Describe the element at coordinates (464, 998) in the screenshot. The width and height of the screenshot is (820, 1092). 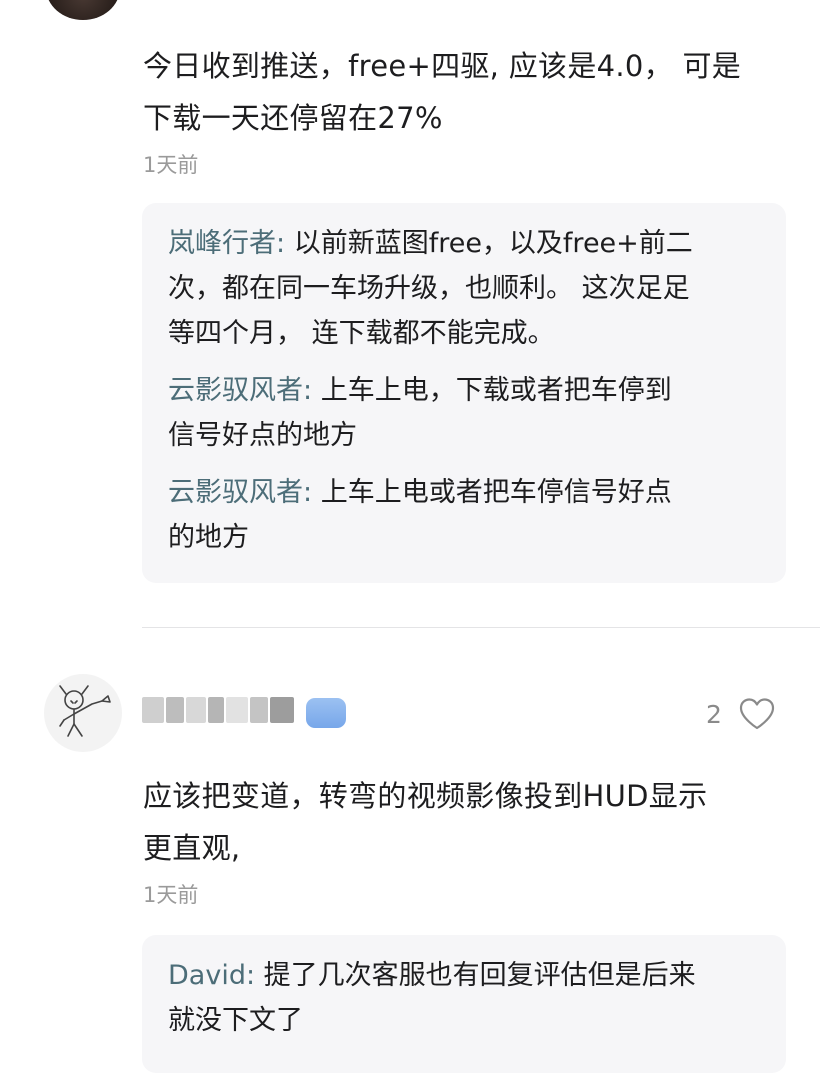
I see `reply-item: David: 提了几次客服也有回复评估但是后来 就没下文了` at that location.